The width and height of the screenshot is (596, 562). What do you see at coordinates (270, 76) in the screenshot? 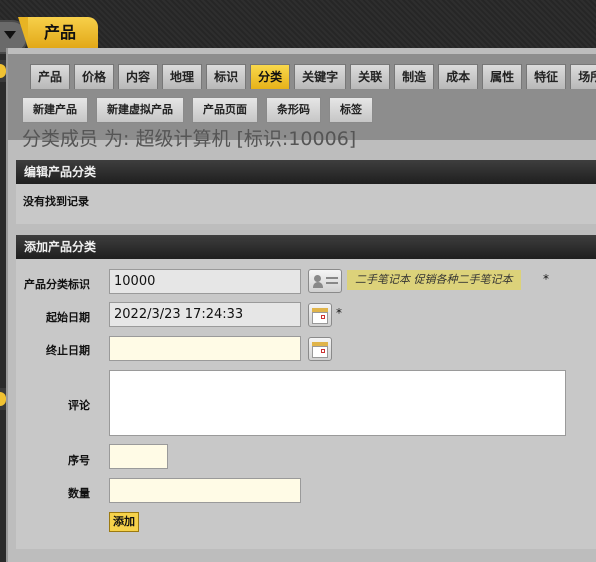
I see `tab-category: 分类` at bounding box center [270, 76].